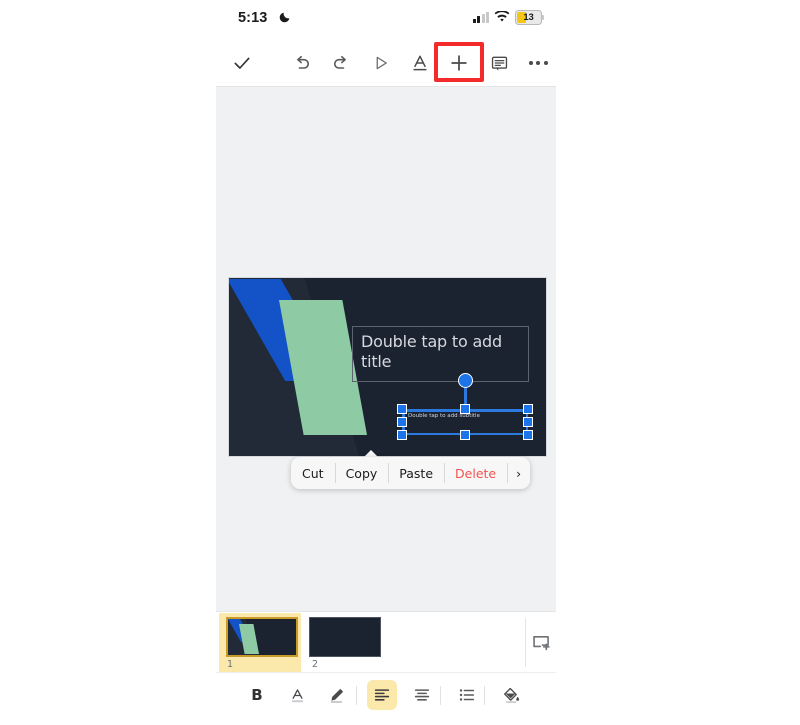 Image resolution: width=800 pixels, height=725 pixels. What do you see at coordinates (525, 642) in the screenshot?
I see `filmstrip-divider` at bounding box center [525, 642].